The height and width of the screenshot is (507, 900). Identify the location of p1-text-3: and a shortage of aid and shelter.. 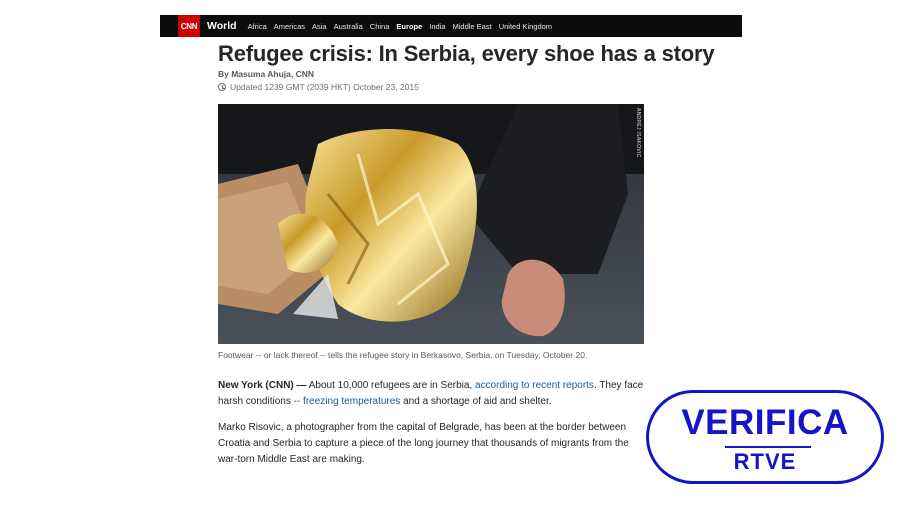
(476, 401).